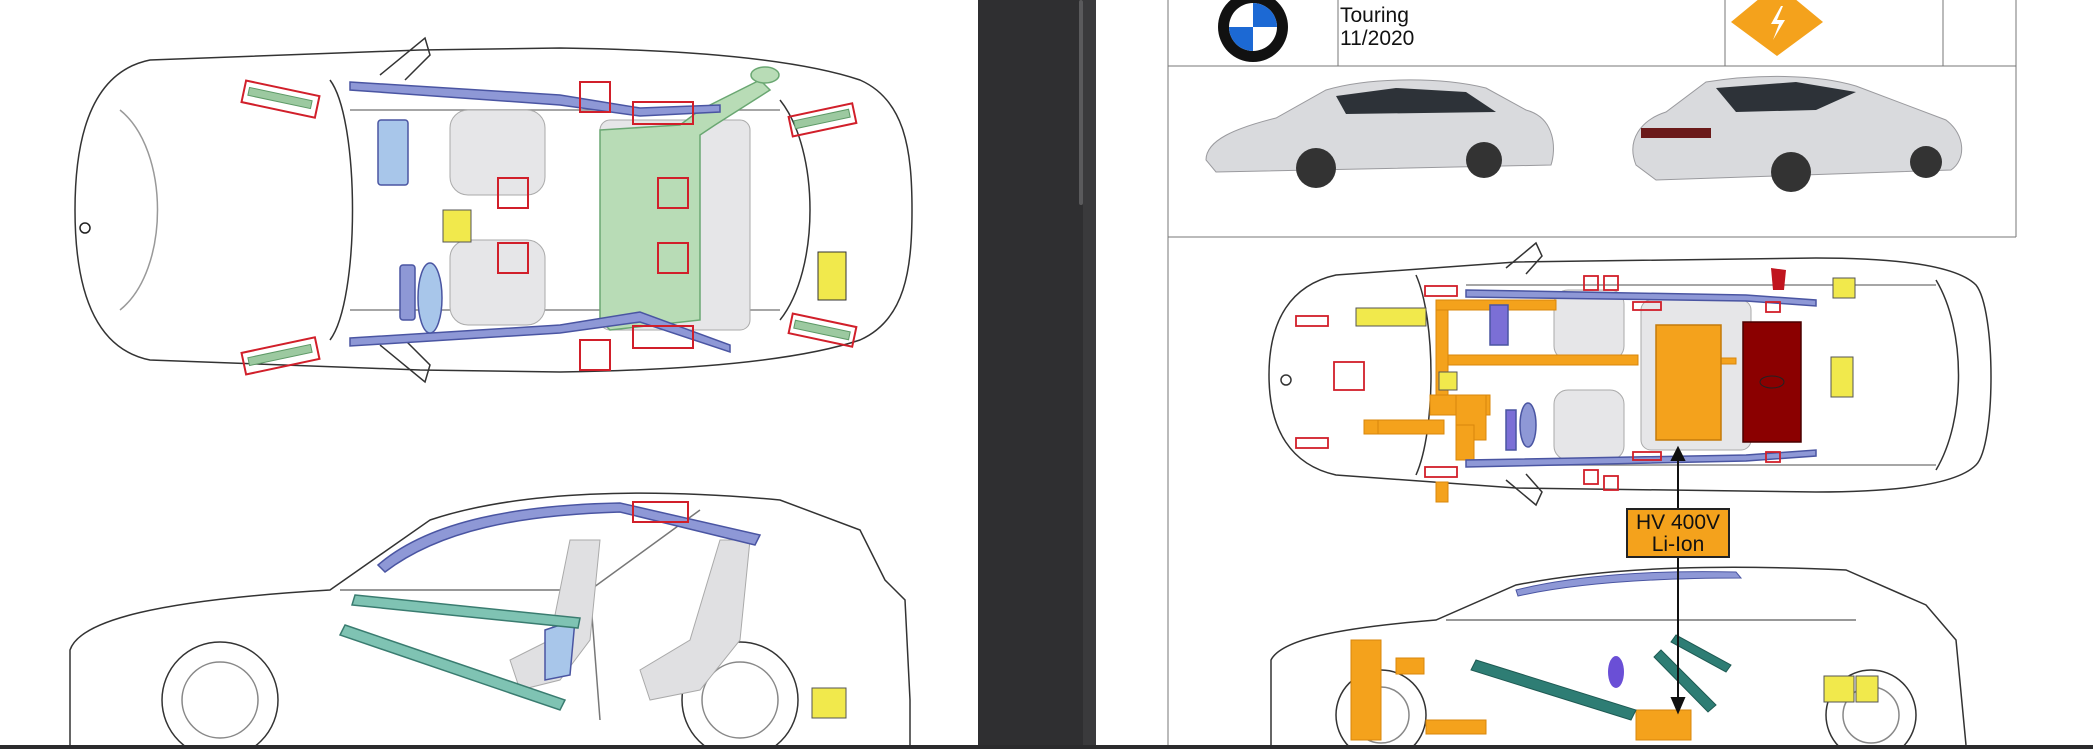 This screenshot has height=749, width=2093. I want to click on bmw-logo-icon, so click(1253, 31).